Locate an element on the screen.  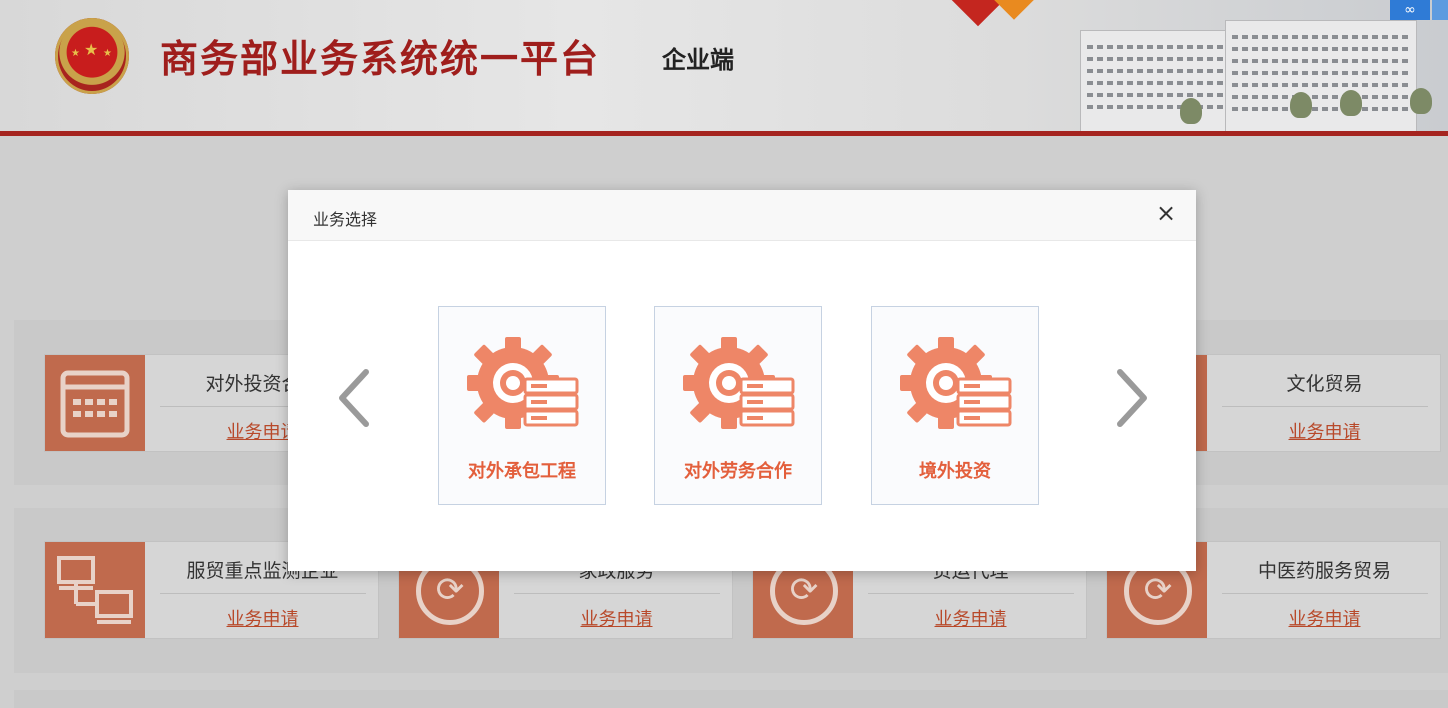
chevron-left-icon is located at coordinates (356, 398).